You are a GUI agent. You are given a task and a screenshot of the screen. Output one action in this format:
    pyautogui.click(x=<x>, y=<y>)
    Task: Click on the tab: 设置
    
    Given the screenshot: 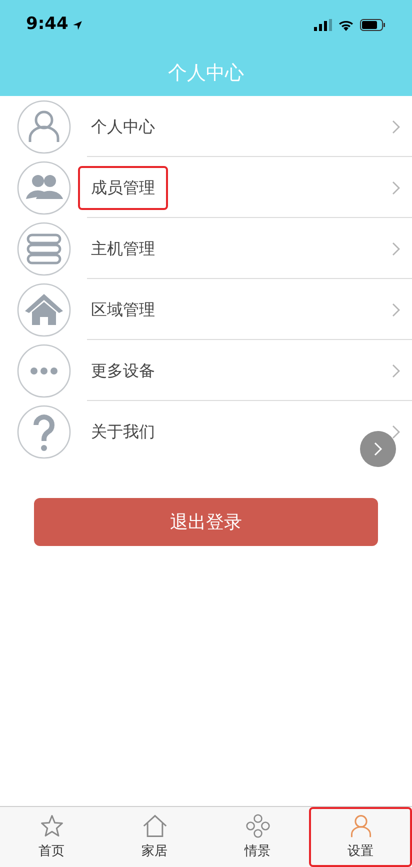 What is the action you would take?
    pyautogui.click(x=360, y=837)
    